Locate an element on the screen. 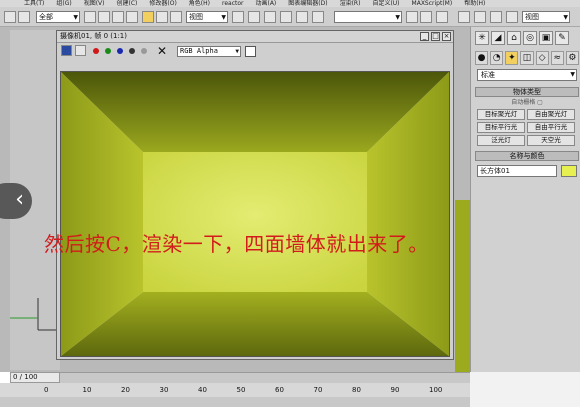 The width and height of the screenshot is (580, 407). create-category-bar: ● ◔ ✦ ◫ ◇ ≈ ⚙ is located at coordinates (527, 59).